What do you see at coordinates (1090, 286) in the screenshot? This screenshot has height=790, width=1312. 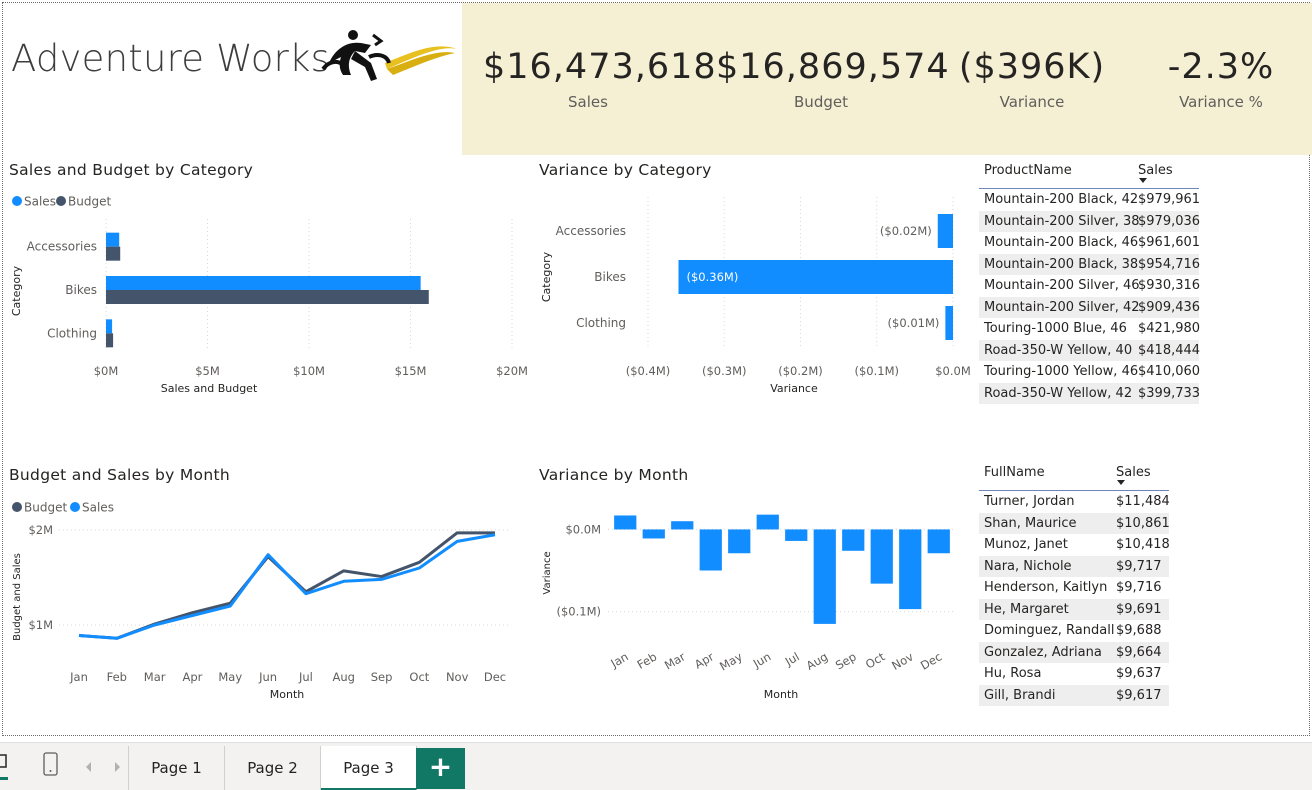 I see `table-row: Mountain-200 Silver, 46 $930,316` at bounding box center [1090, 286].